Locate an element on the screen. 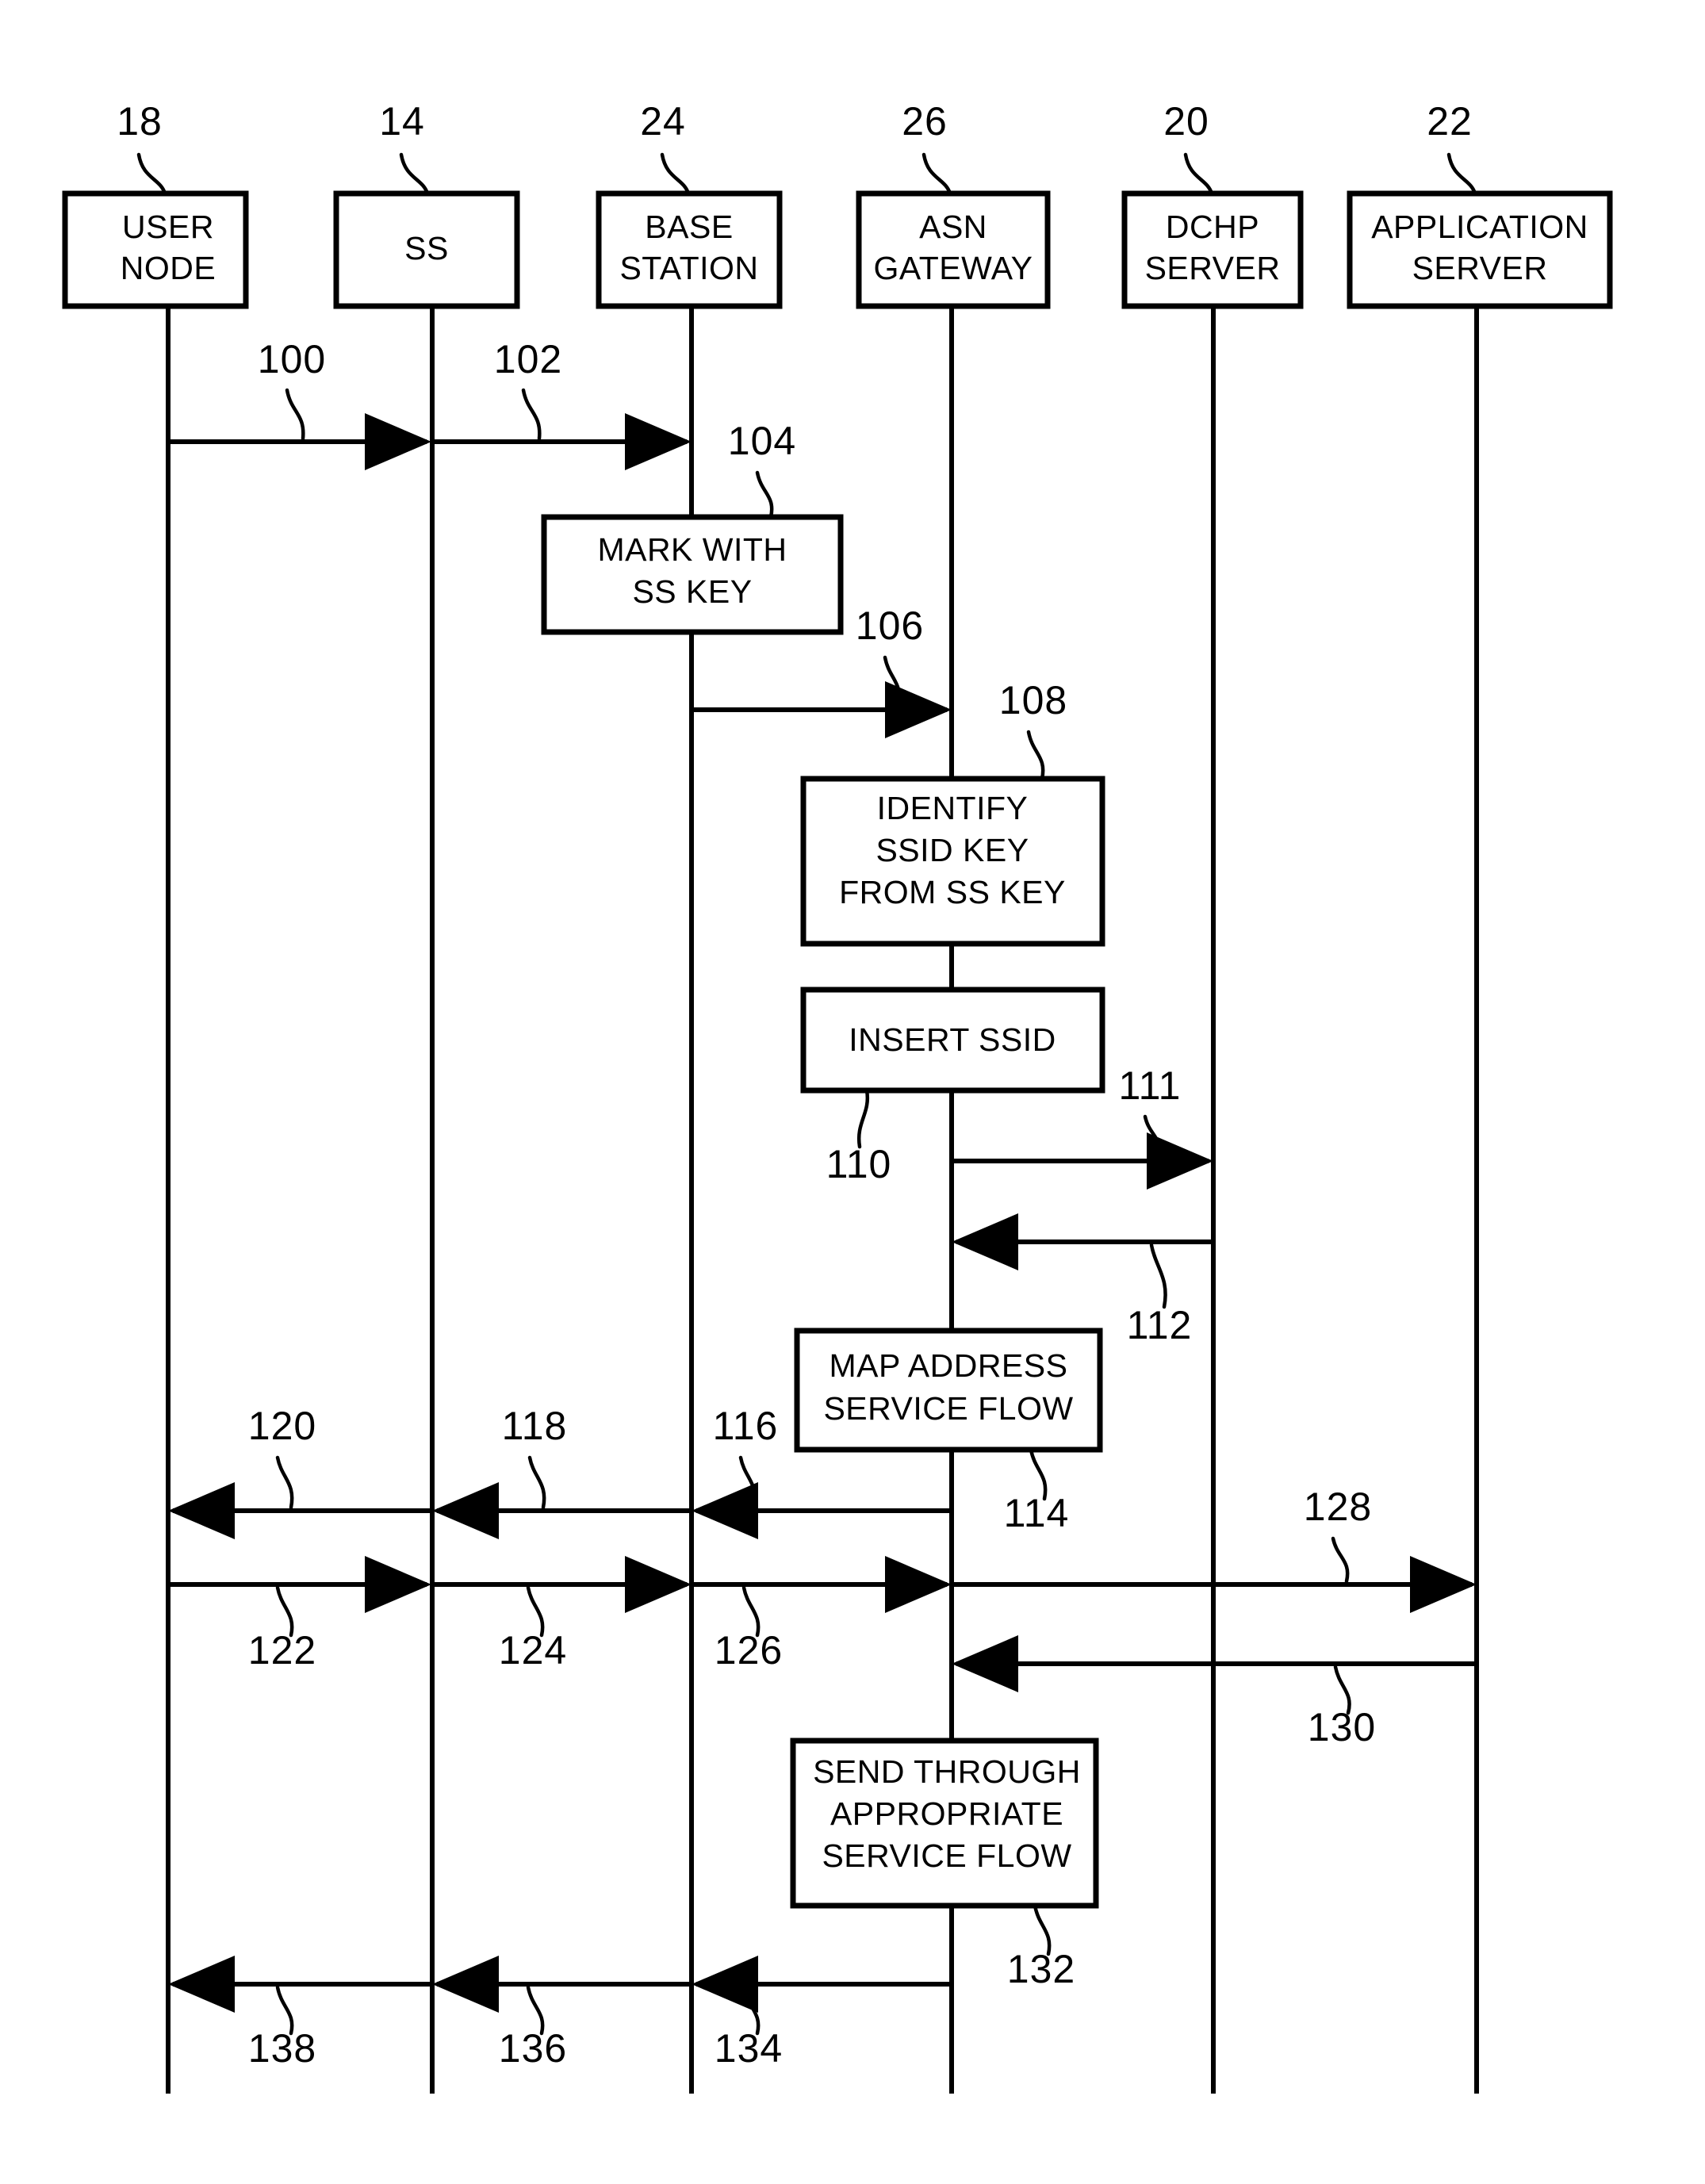  ref-numeral-111: 111 is located at coordinates (1149, 1085).